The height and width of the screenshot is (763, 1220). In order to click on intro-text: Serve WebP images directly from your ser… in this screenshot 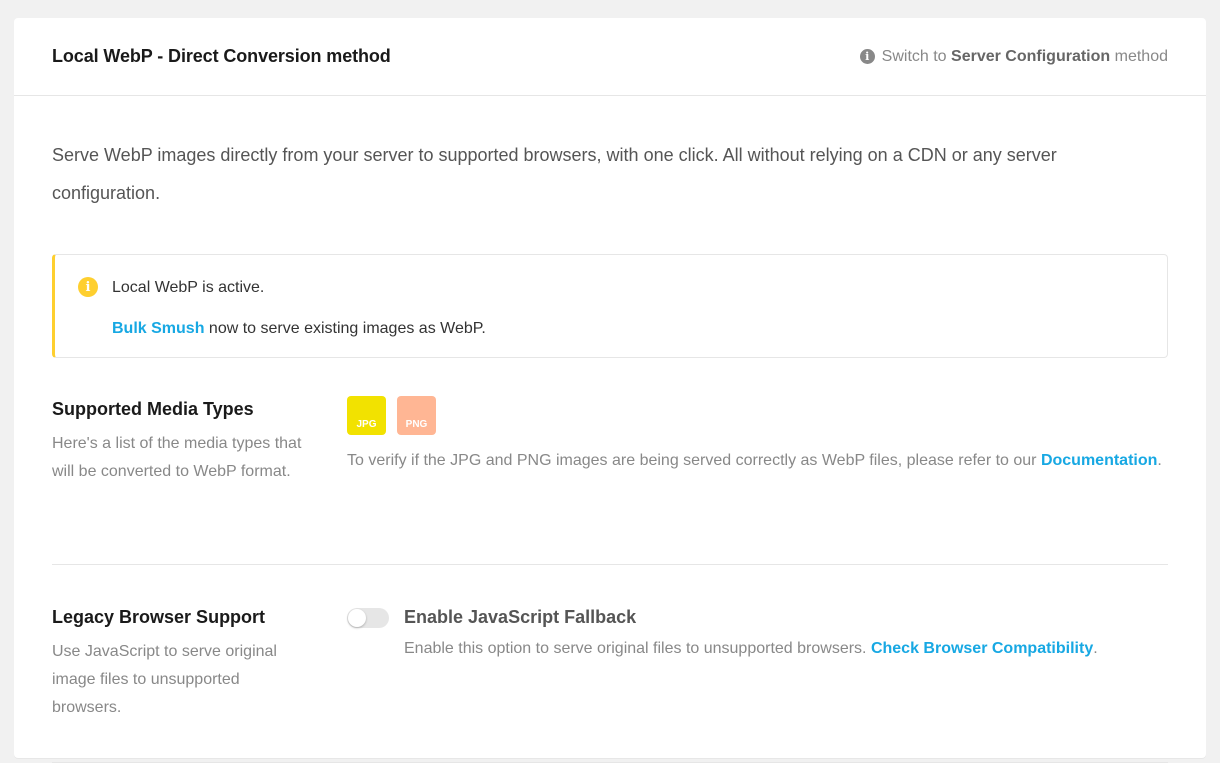, I will do `click(554, 174)`.